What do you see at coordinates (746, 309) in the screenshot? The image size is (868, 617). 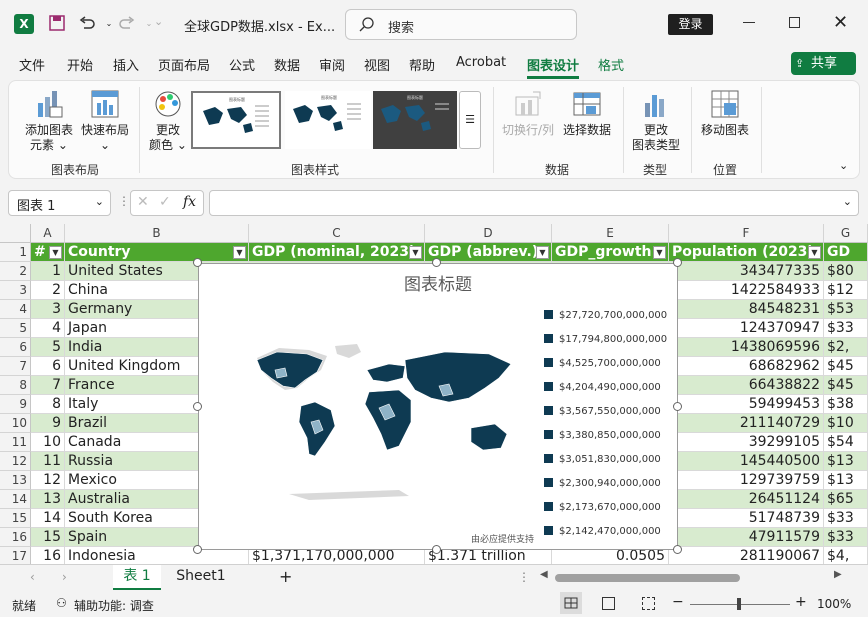 I see `table-cell: 84548231` at bounding box center [746, 309].